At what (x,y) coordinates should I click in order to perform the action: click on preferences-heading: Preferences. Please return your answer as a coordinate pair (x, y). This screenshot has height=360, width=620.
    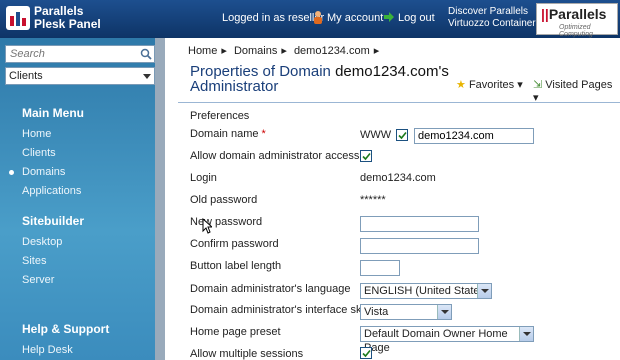
    Looking at the image, I should click on (220, 116).